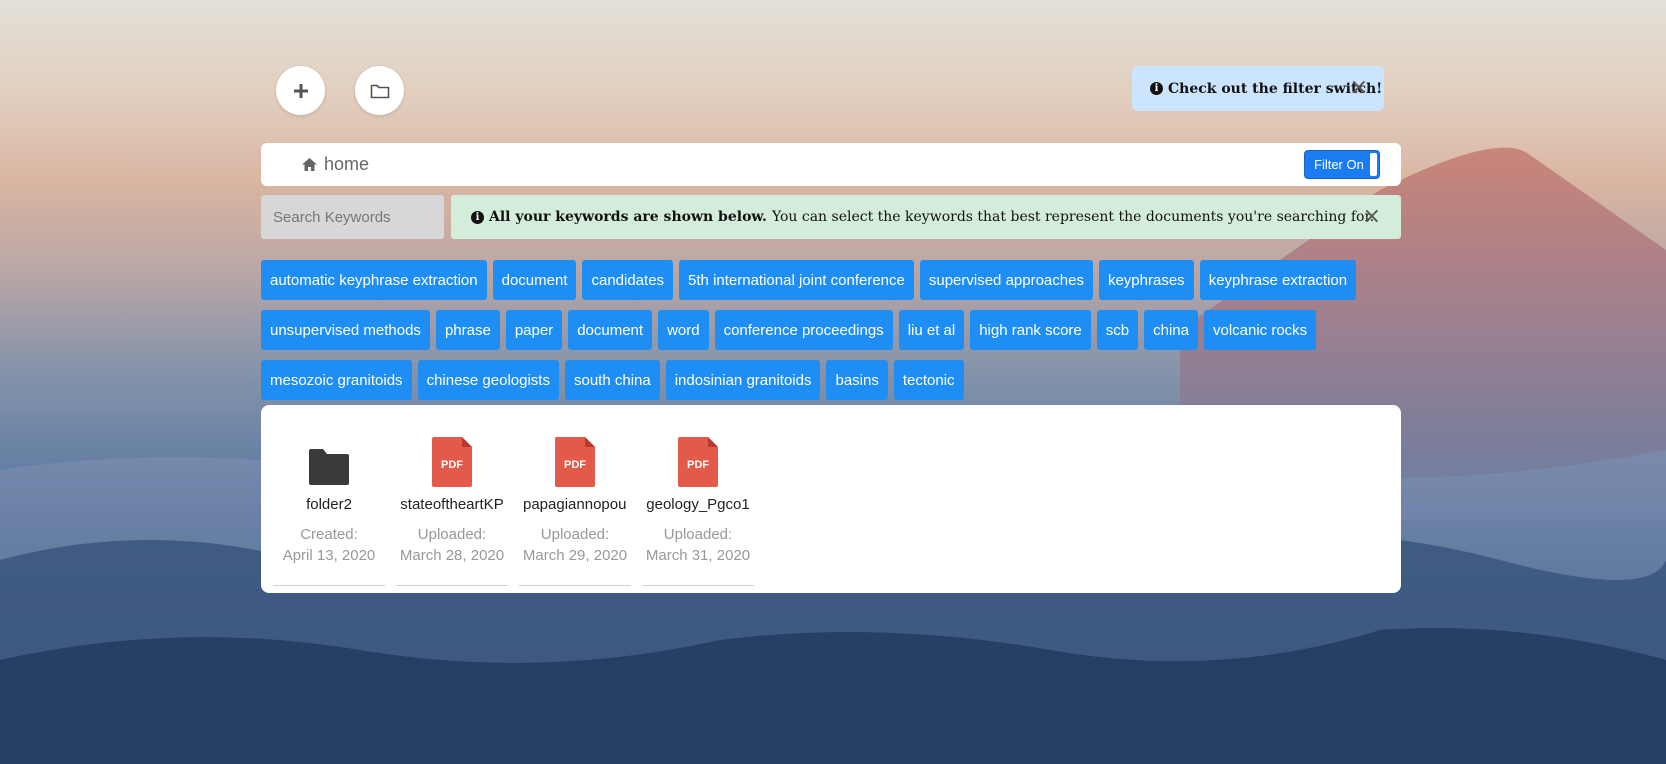 This screenshot has width=1666, height=764. I want to click on keyword-tag: mesozoic granitoids, so click(336, 380).